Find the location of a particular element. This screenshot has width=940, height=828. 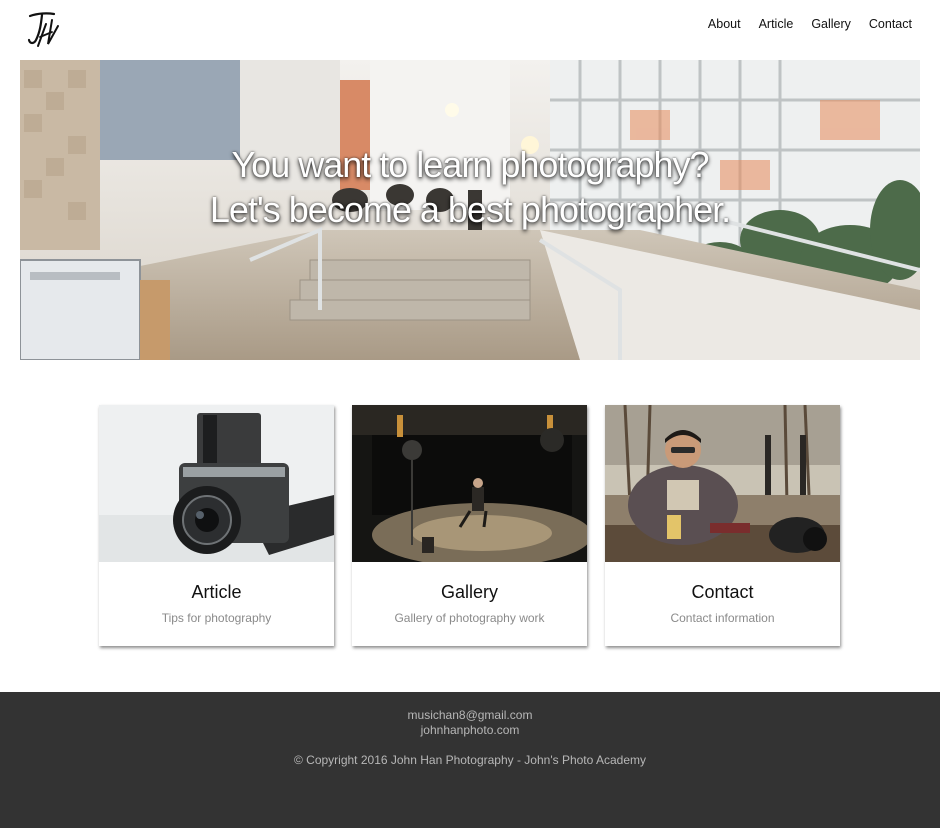

studio-photo is located at coordinates (469, 483).